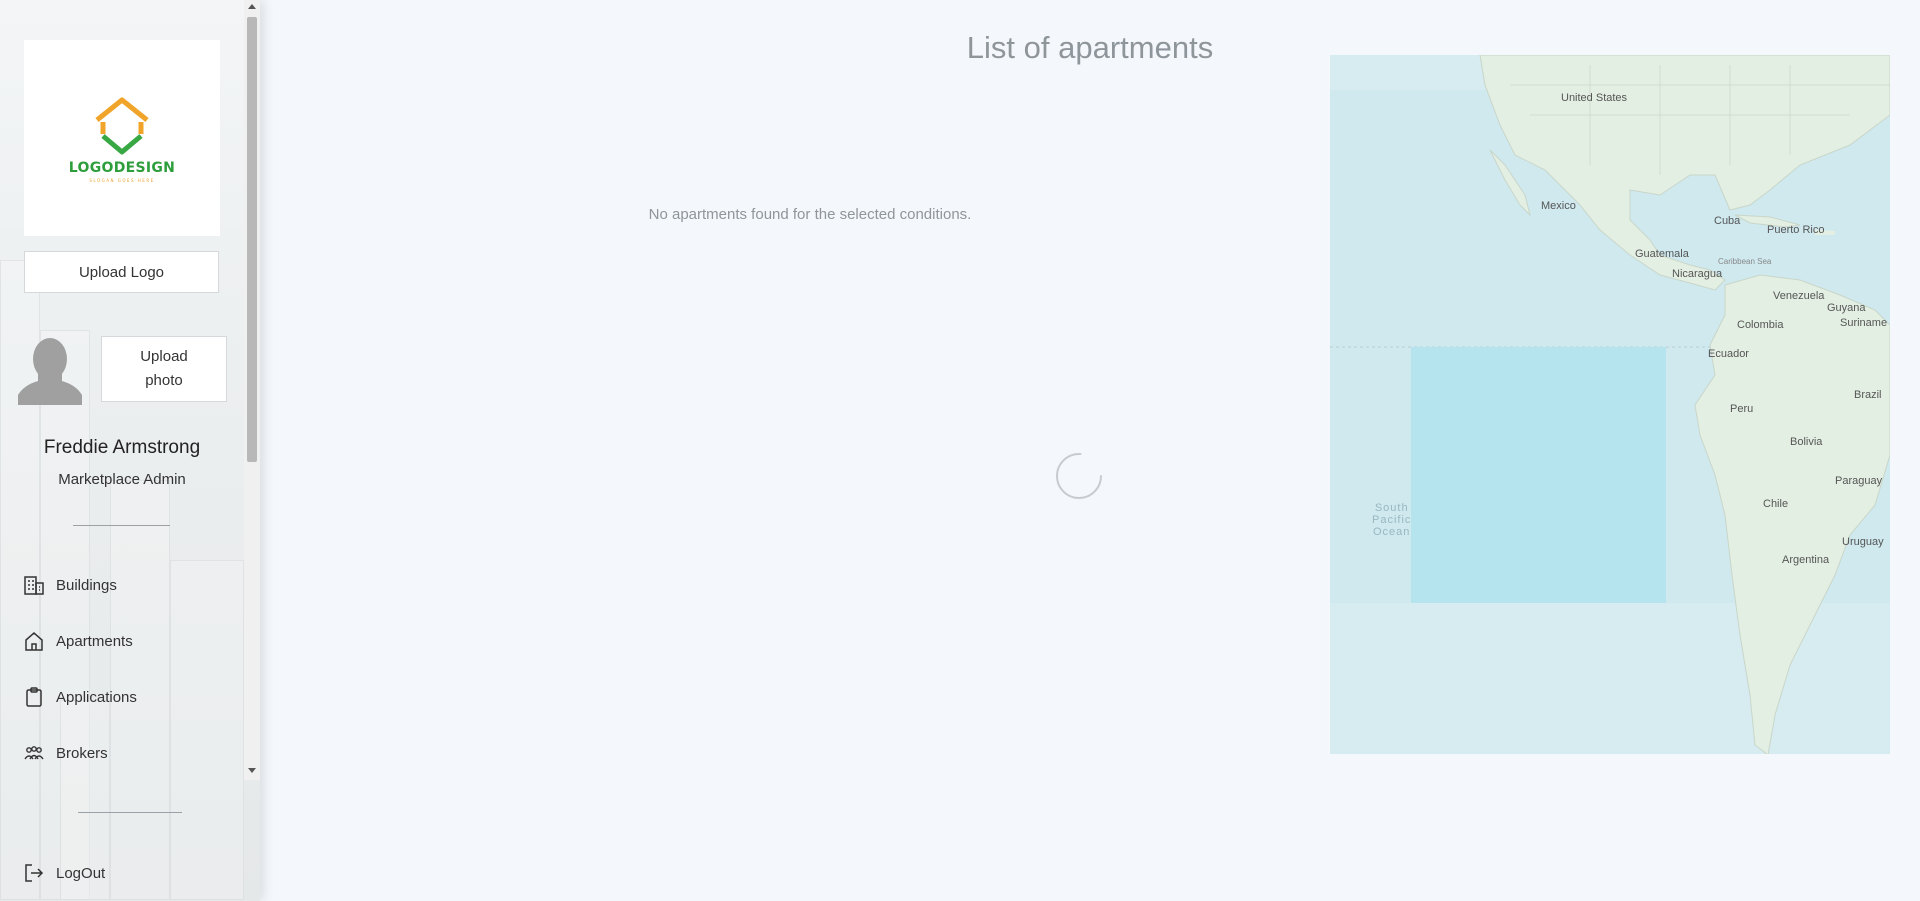 The image size is (1920, 901). Describe the element at coordinates (1760, 325) in the screenshot. I see `map-label-colombia: Colombia` at that location.